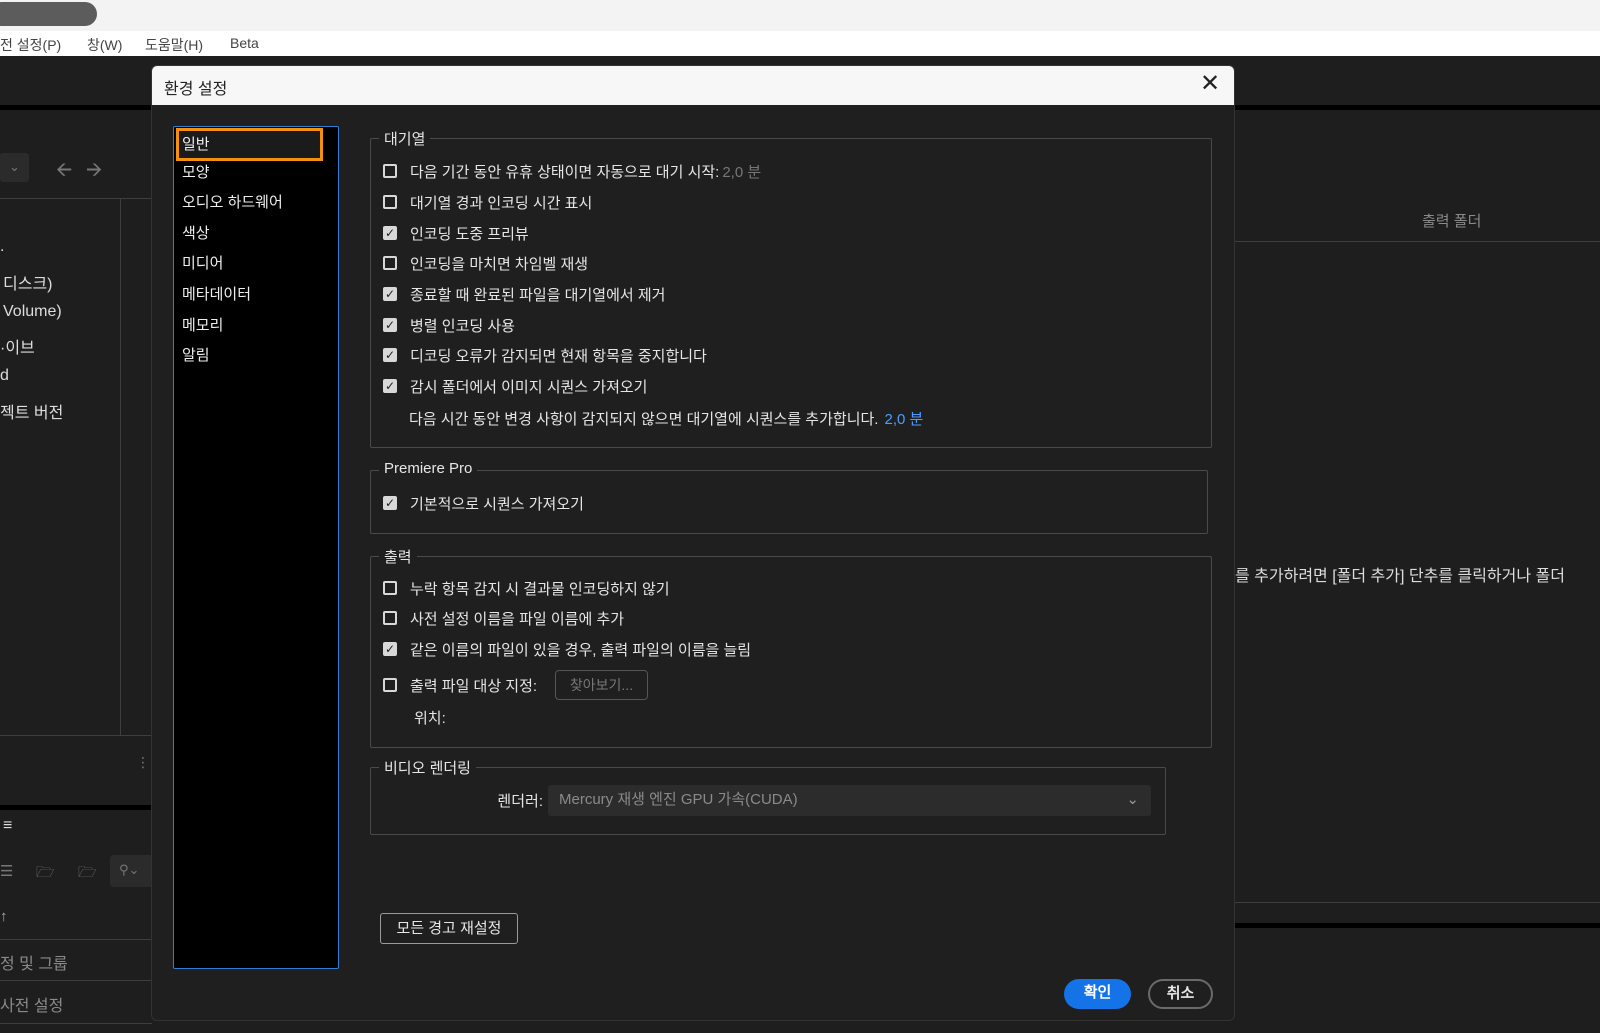  Describe the element at coordinates (34, 962) in the screenshot. I see `list-row: 정 및 그룹` at that location.